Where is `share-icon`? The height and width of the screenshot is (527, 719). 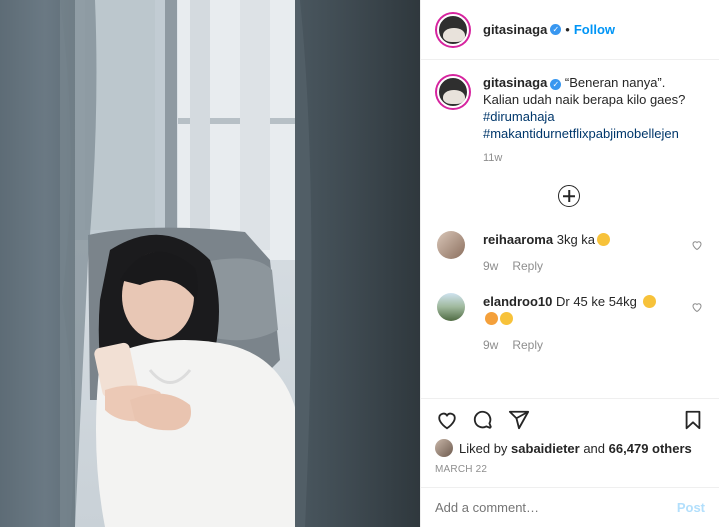 share-icon is located at coordinates (519, 420).